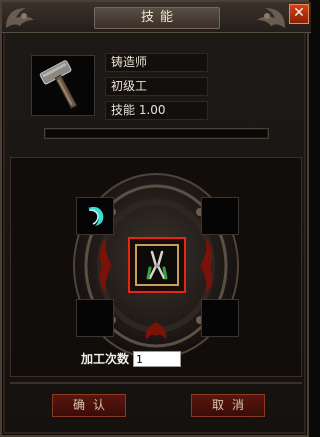 The height and width of the screenshot is (437, 320). Describe the element at coordinates (156, 133) in the screenshot. I see `skill-progress-bar` at that location.